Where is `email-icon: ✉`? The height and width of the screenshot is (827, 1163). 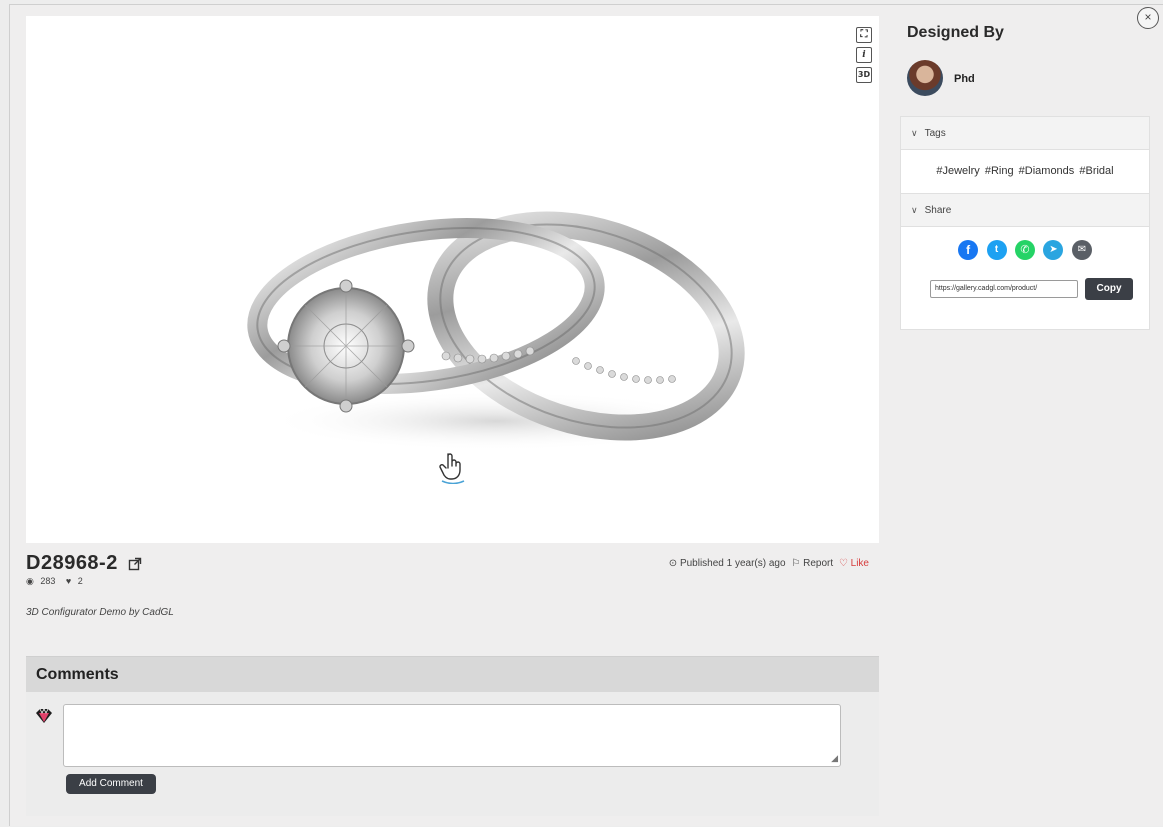 email-icon: ✉ is located at coordinates (1081, 250).